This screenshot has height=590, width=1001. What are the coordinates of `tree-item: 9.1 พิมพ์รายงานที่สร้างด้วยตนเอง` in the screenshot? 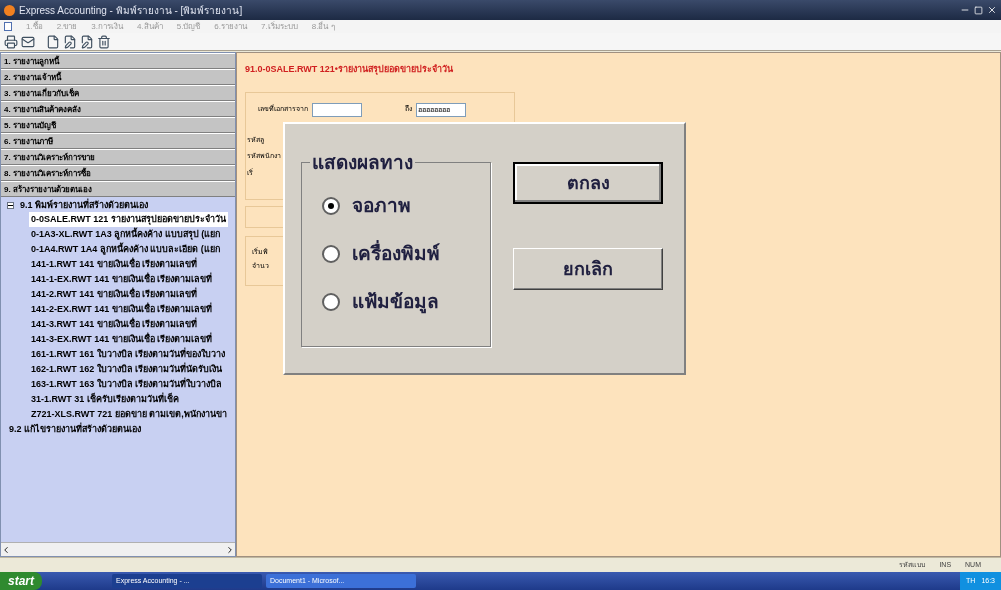 It's located at (84, 205).